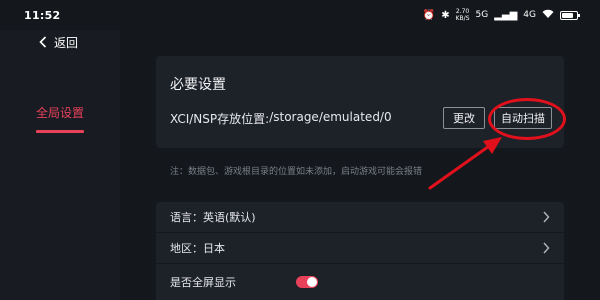 This screenshot has height=300, width=600. Describe the element at coordinates (462, 11) in the screenshot. I see `net-speed-value: 2.70` at that location.